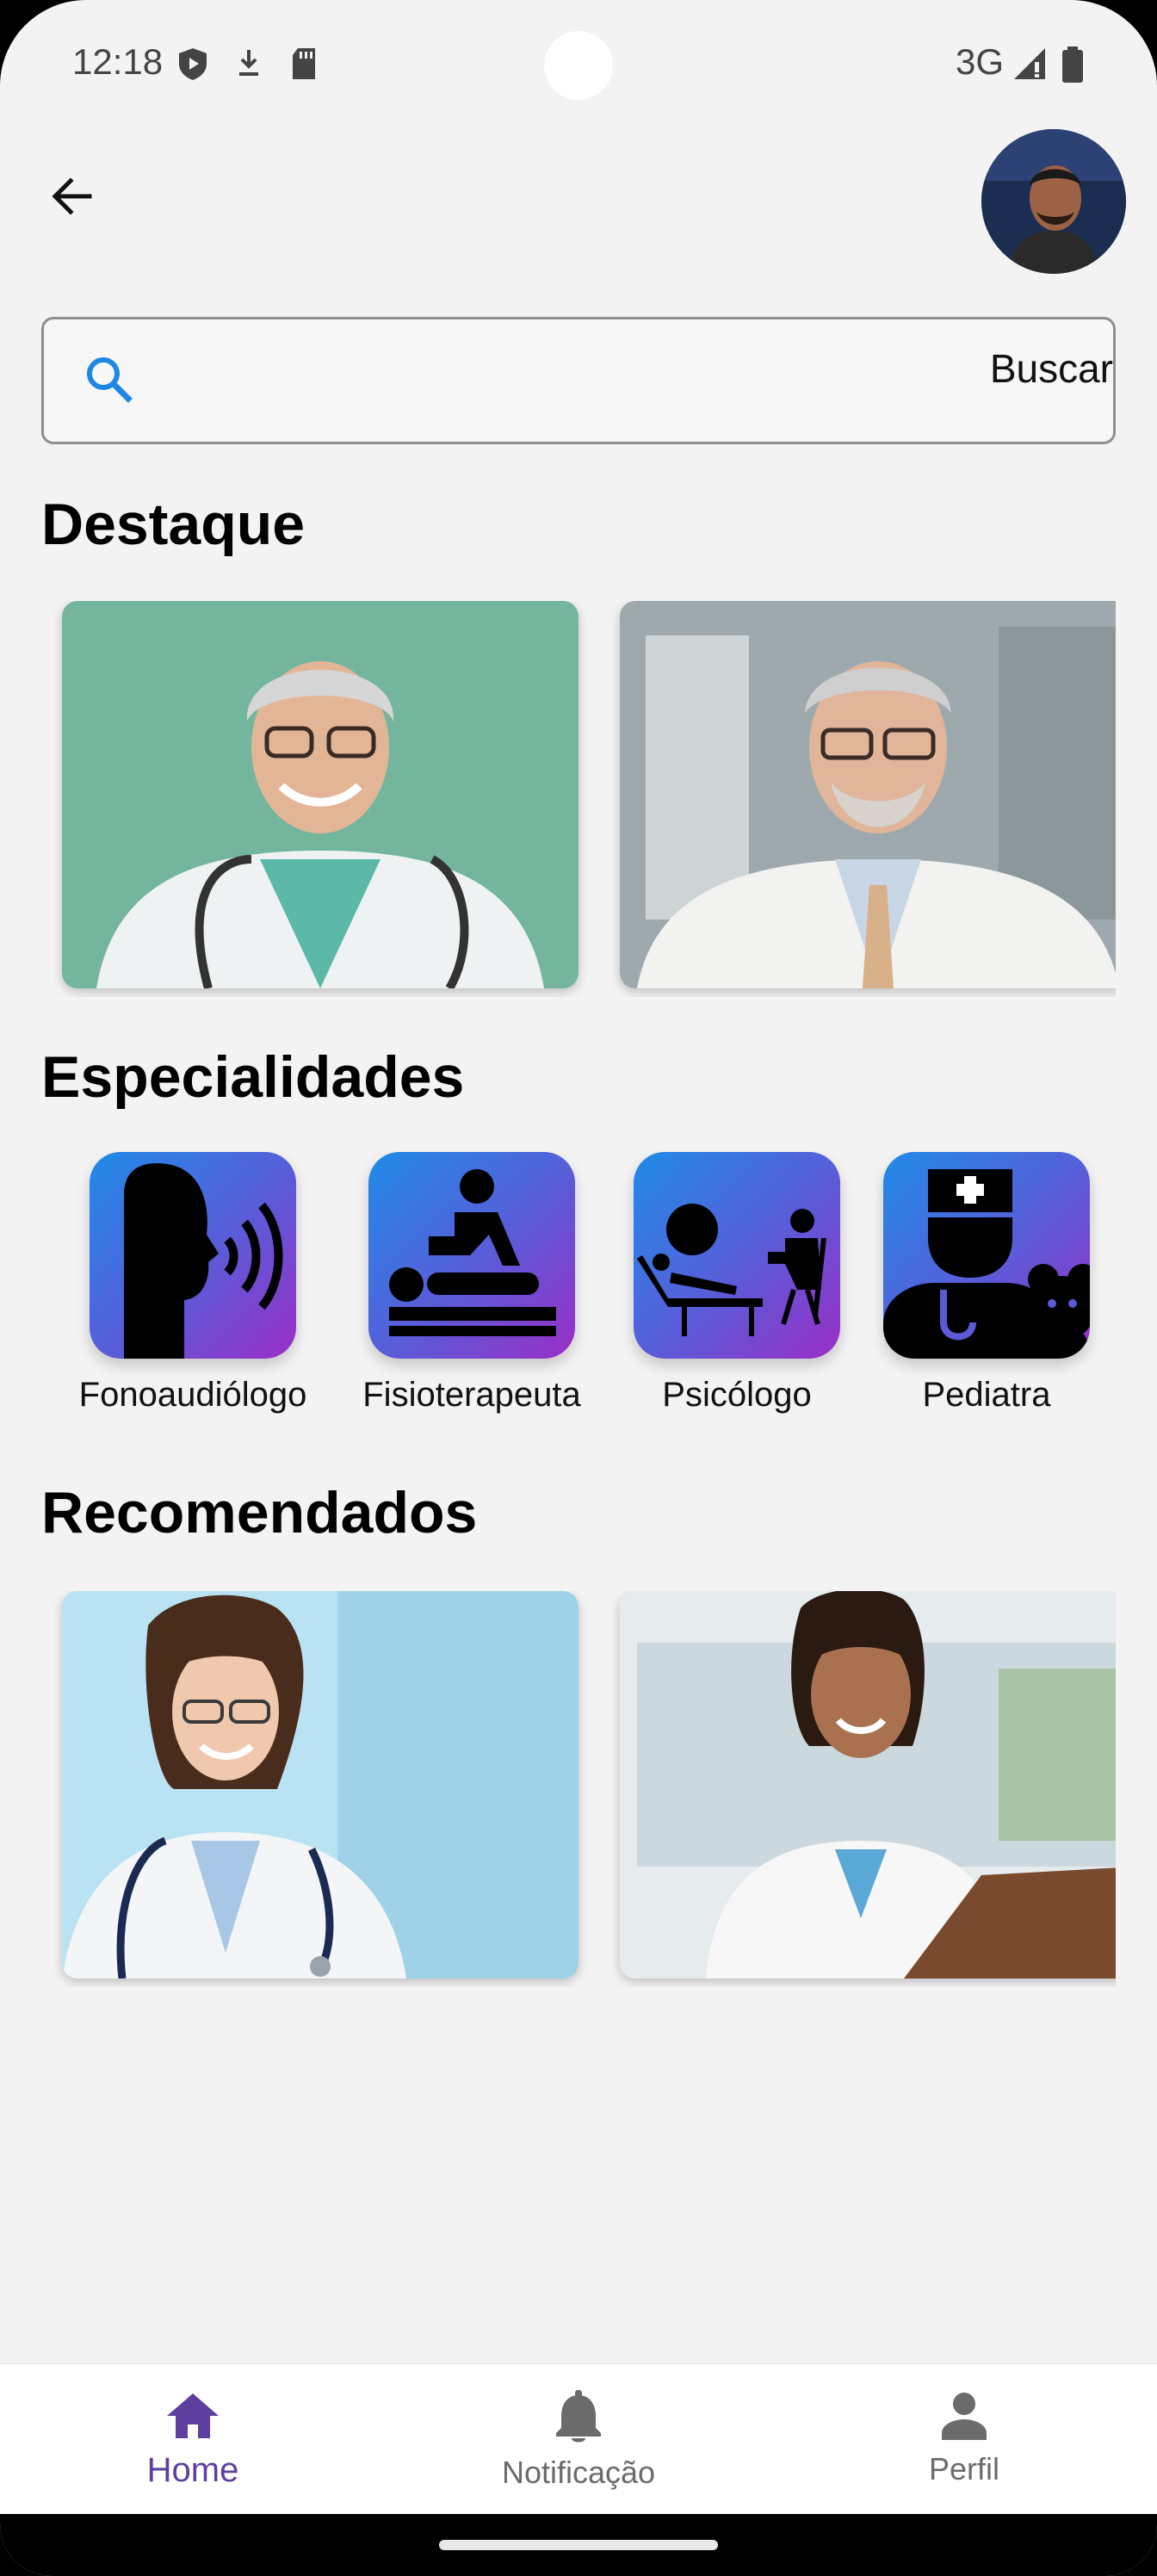 The height and width of the screenshot is (2576, 1157). I want to click on specialty-label: Fonoaudiólogo, so click(193, 1395).